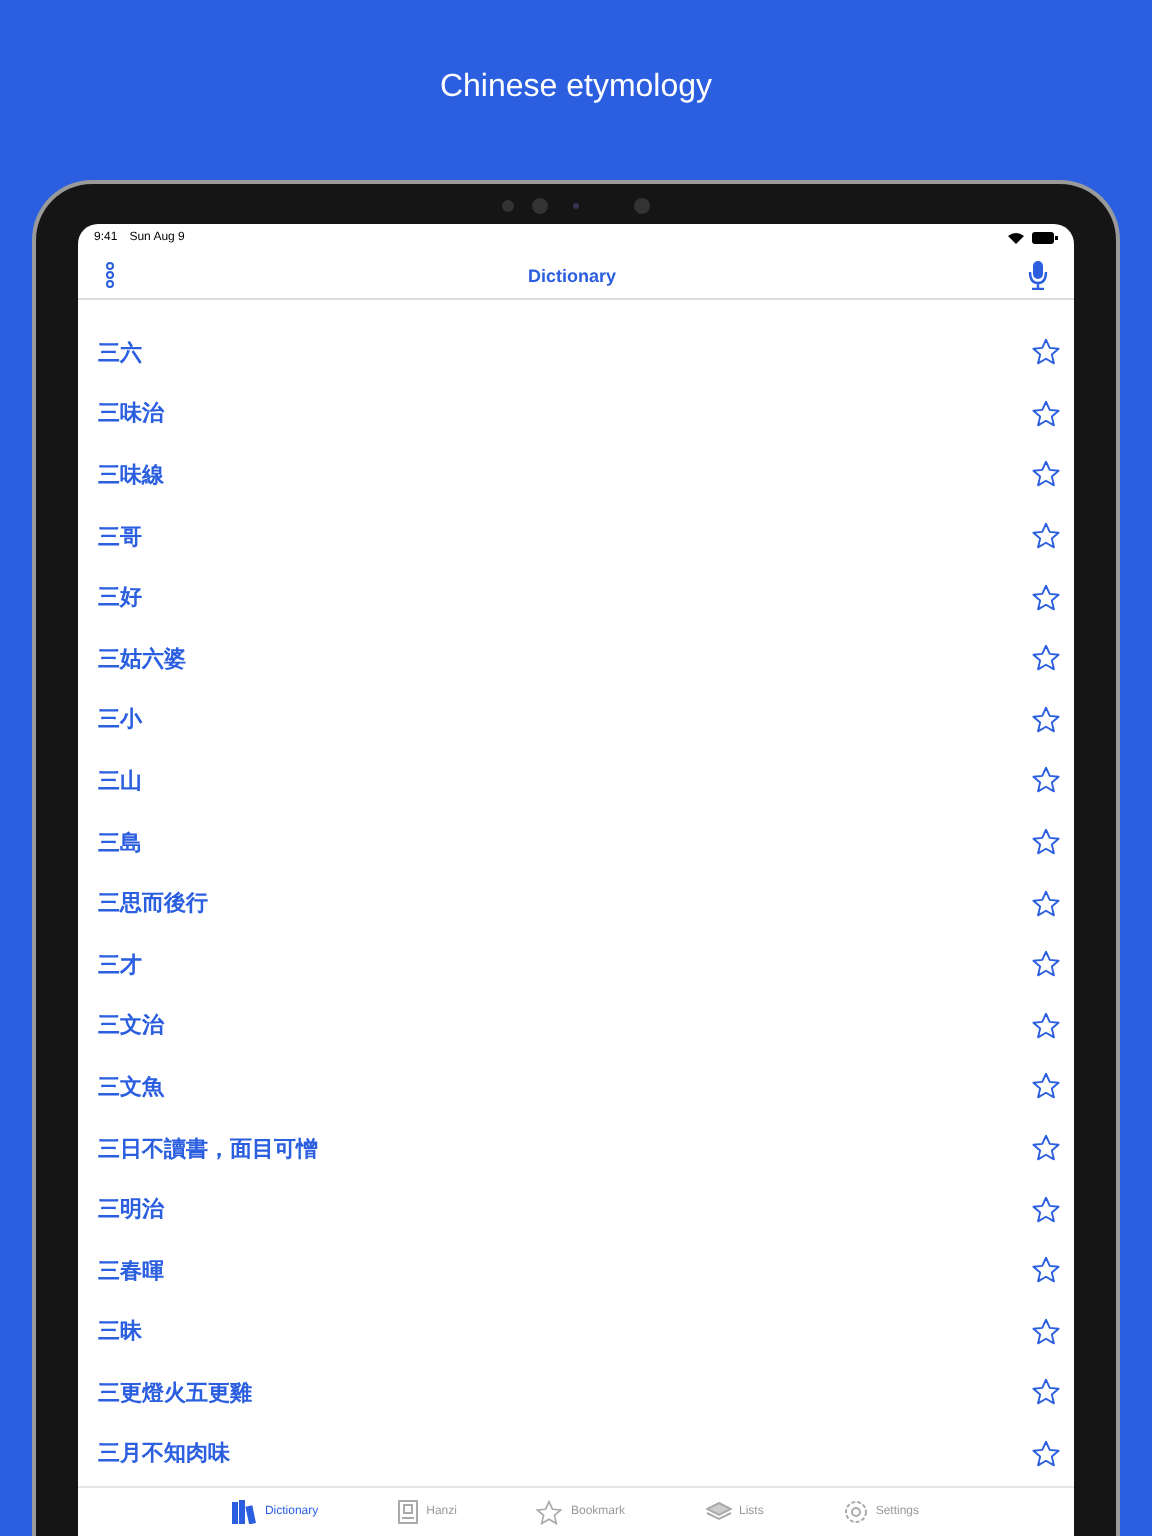 This screenshot has height=1536, width=1152. What do you see at coordinates (110, 275) in the screenshot?
I see `menu-icon` at bounding box center [110, 275].